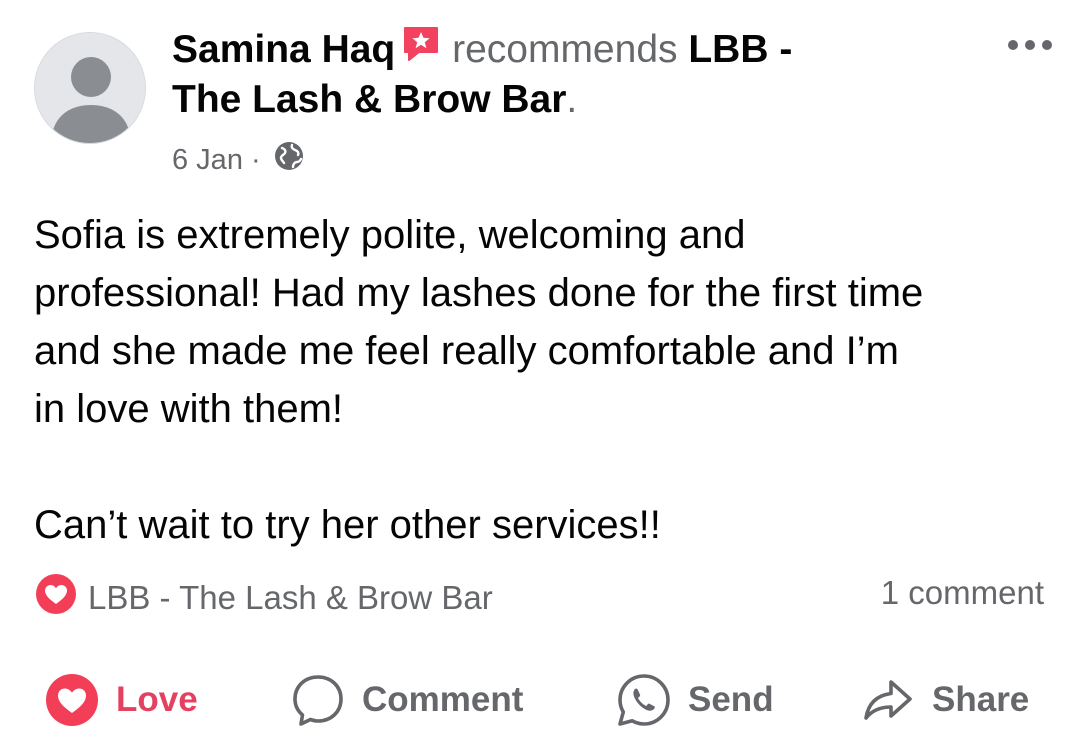 Image resolution: width=1080 pixels, height=753 pixels. What do you see at coordinates (731, 699) in the screenshot?
I see `send-label: Send` at bounding box center [731, 699].